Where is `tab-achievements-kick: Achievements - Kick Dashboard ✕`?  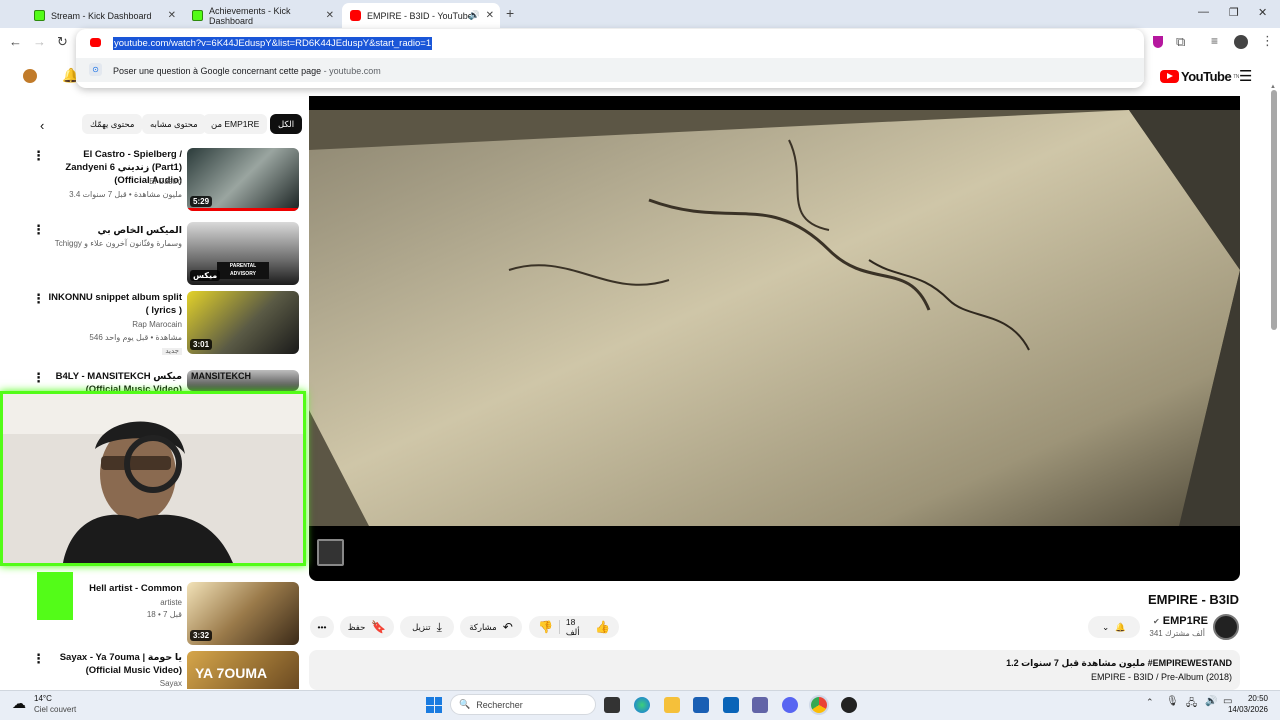
tab-achievements-kick: Achievements - Kick Dashboard ✕ is located at coordinates (262, 15).